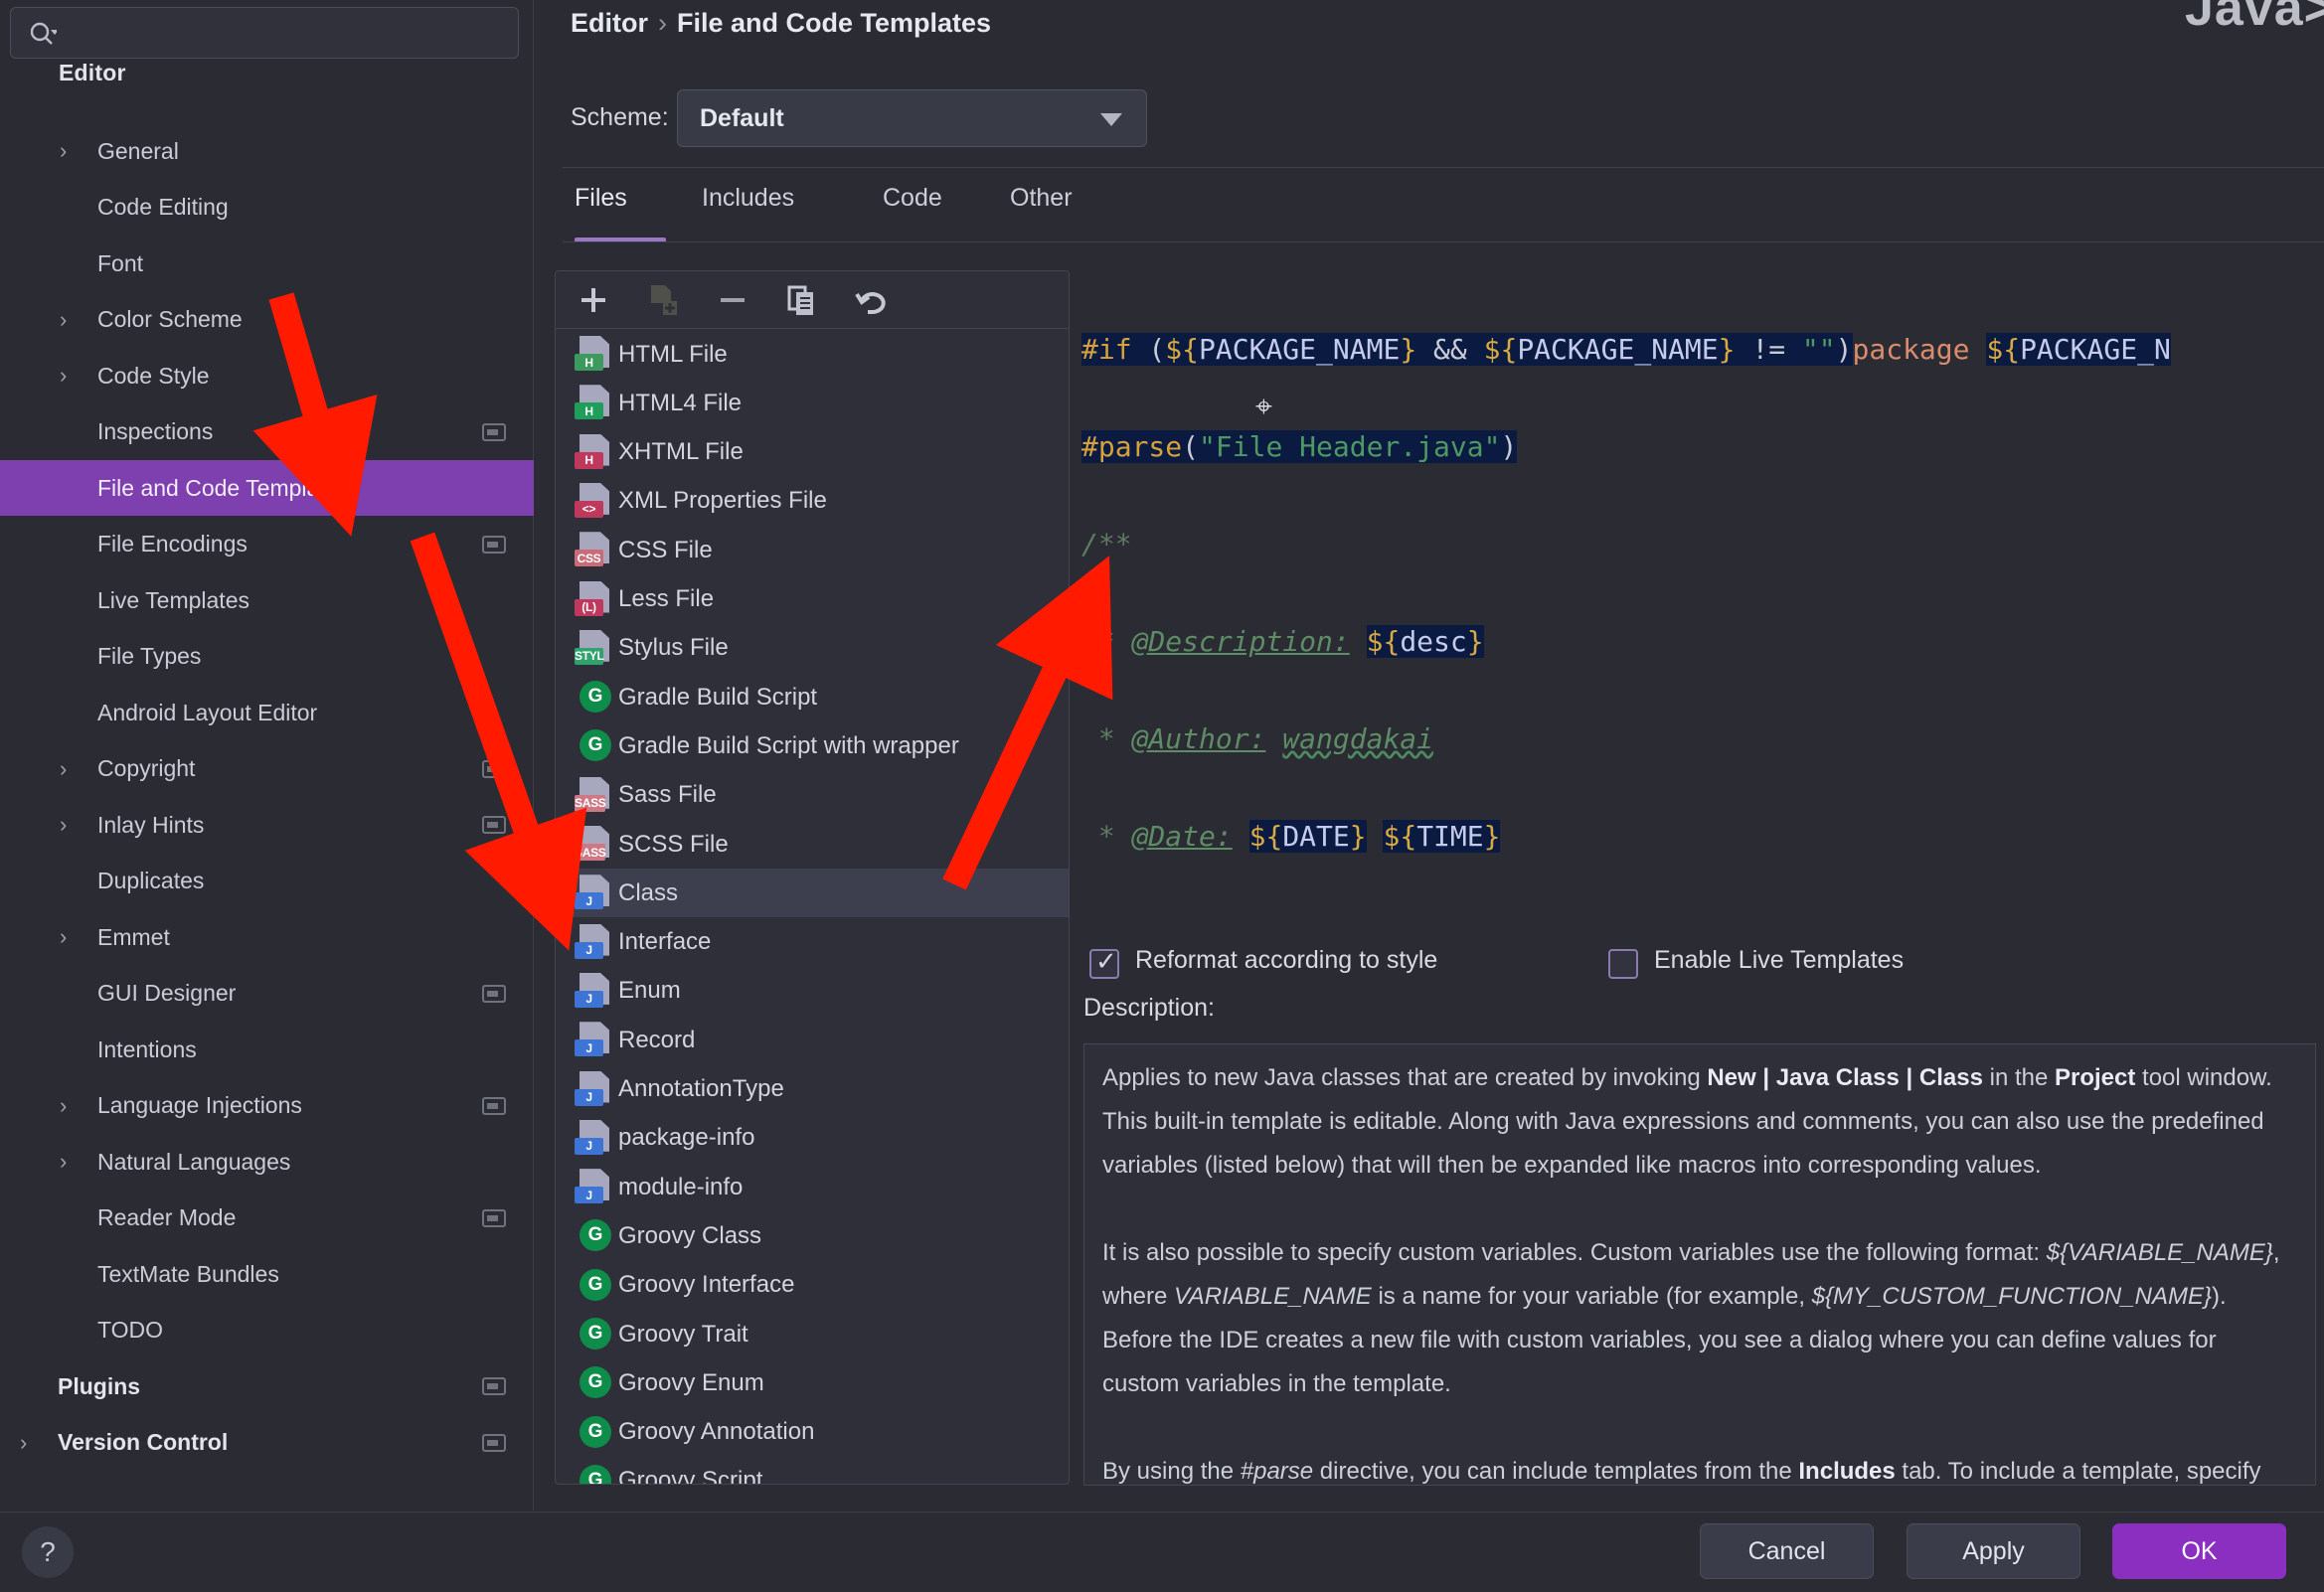  Describe the element at coordinates (609, 23) in the screenshot. I see `breadcrumb-root: Editor` at that location.